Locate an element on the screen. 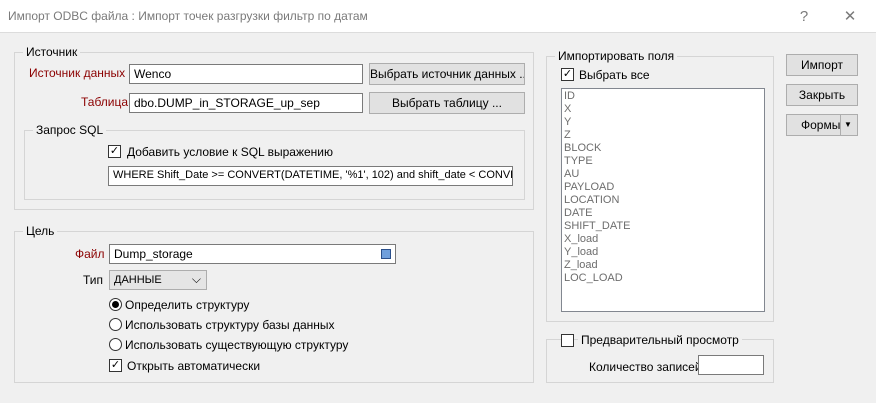  type-label: Тип is located at coordinates (93, 280).